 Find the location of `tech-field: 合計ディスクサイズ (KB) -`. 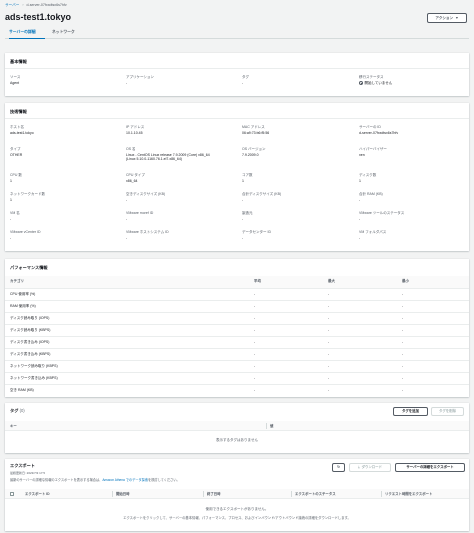

tech-field: 合計ディスクサイズ (KB) - is located at coordinates (297, 197).